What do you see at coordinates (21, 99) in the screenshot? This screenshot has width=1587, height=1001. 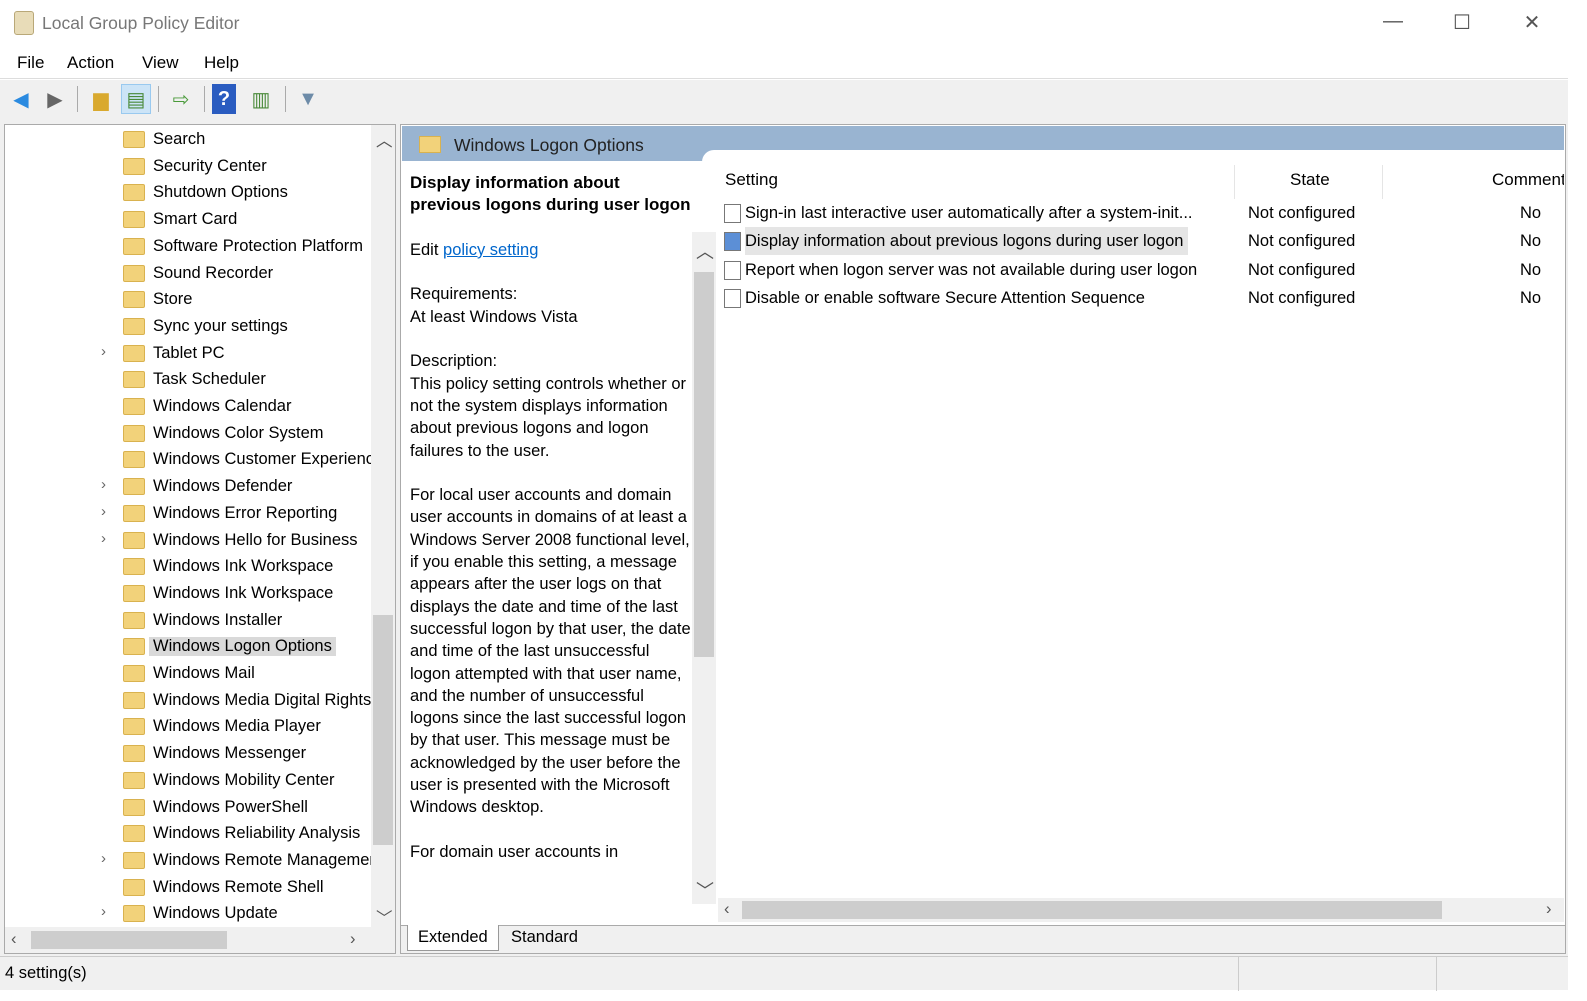 I see `back-icon: ◀` at bounding box center [21, 99].